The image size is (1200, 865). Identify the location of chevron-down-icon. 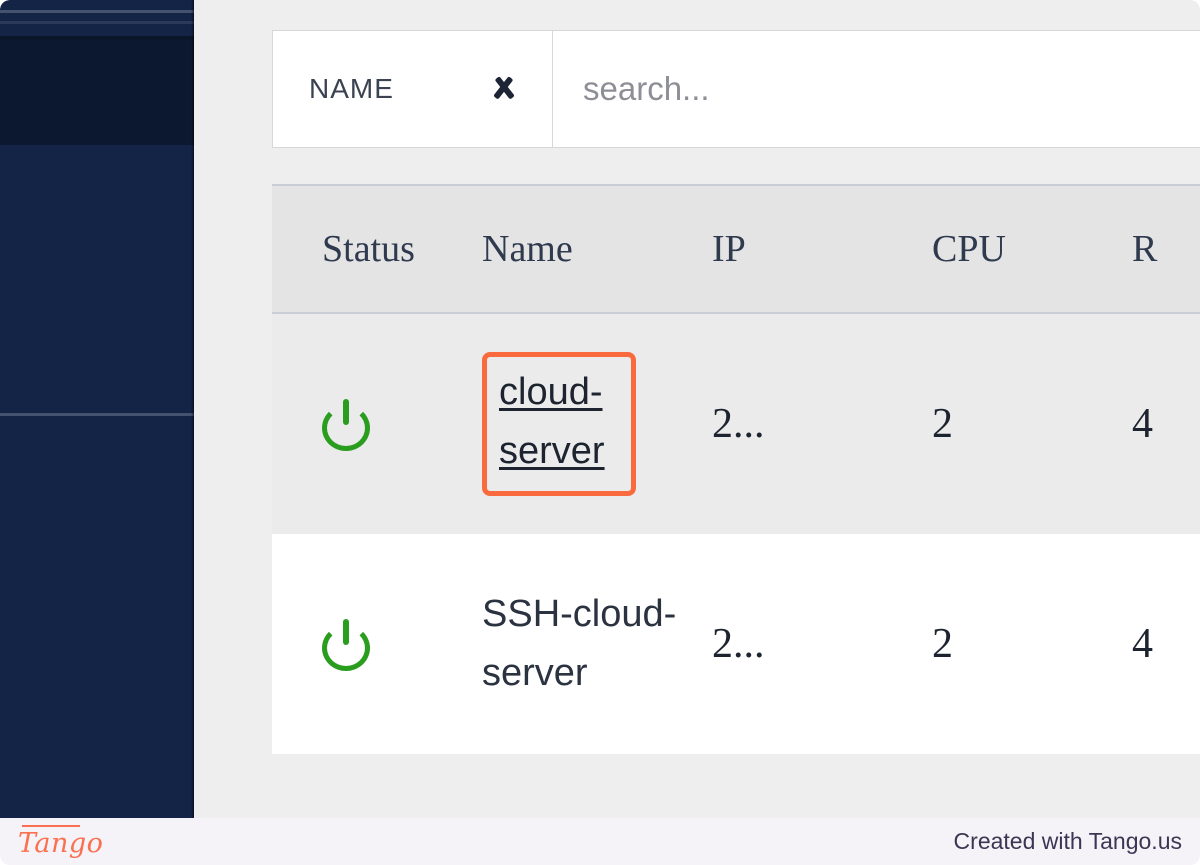
(504, 89).